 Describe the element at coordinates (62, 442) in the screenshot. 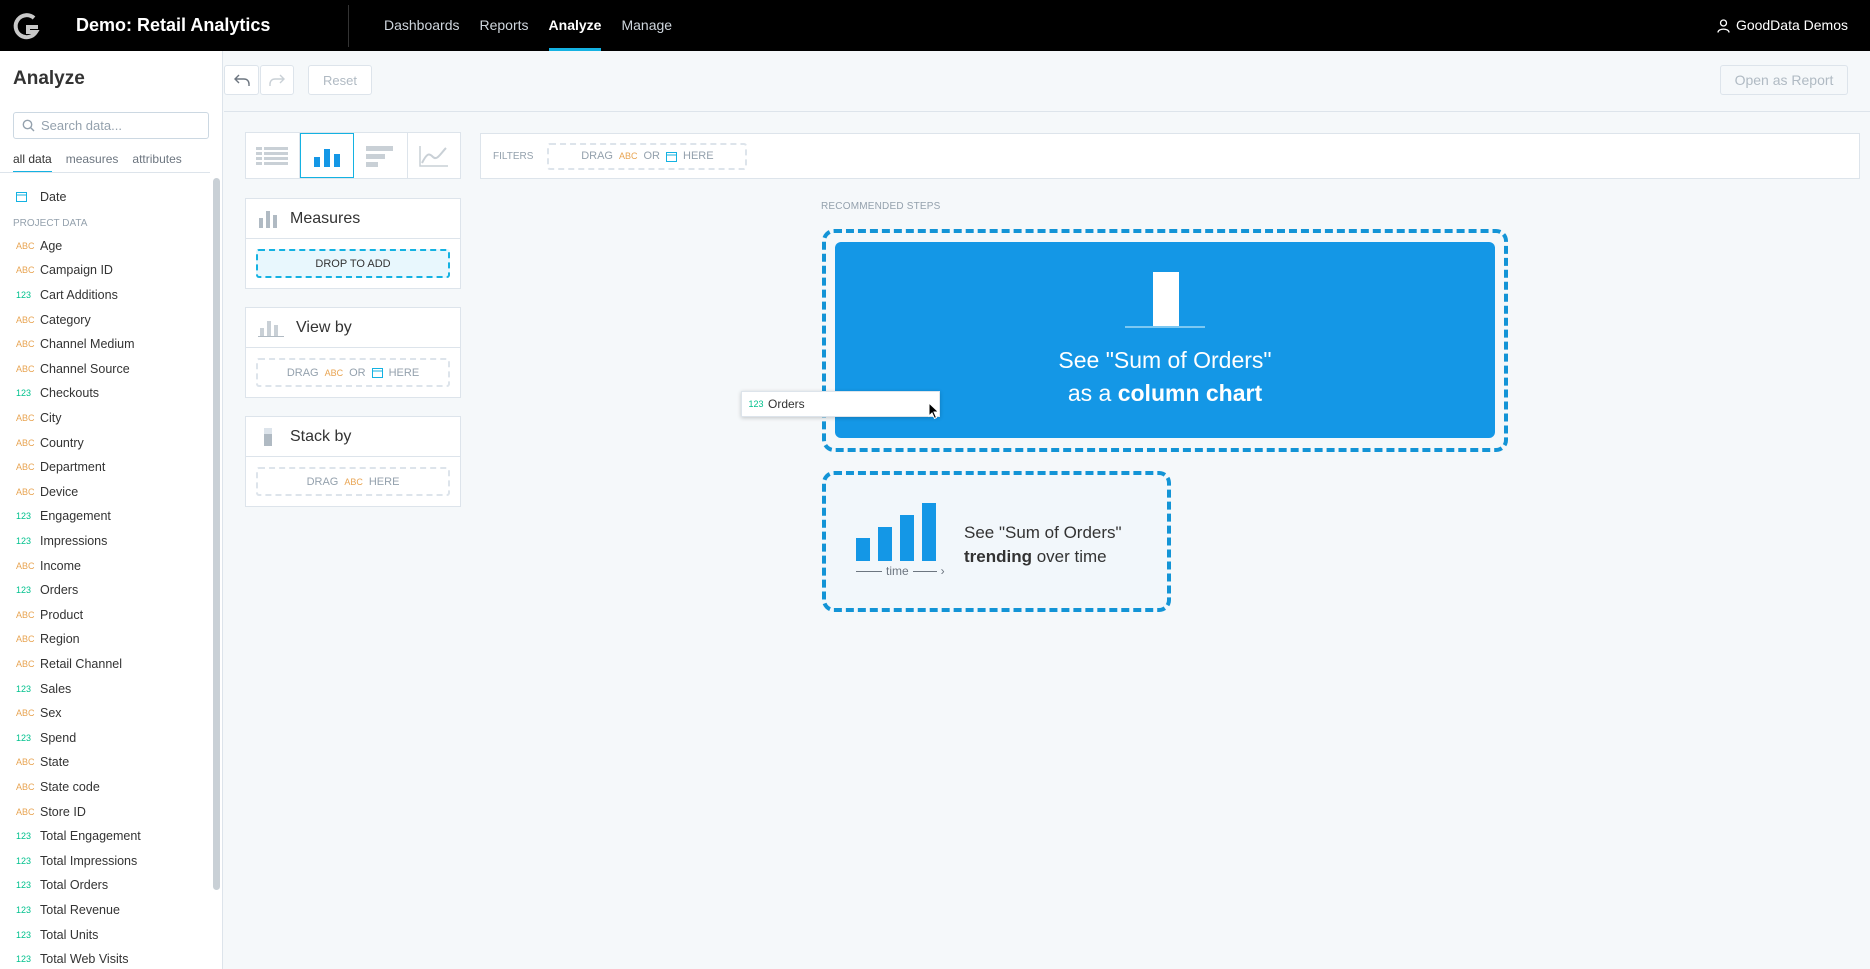

I see `list-item-label: Country` at that location.